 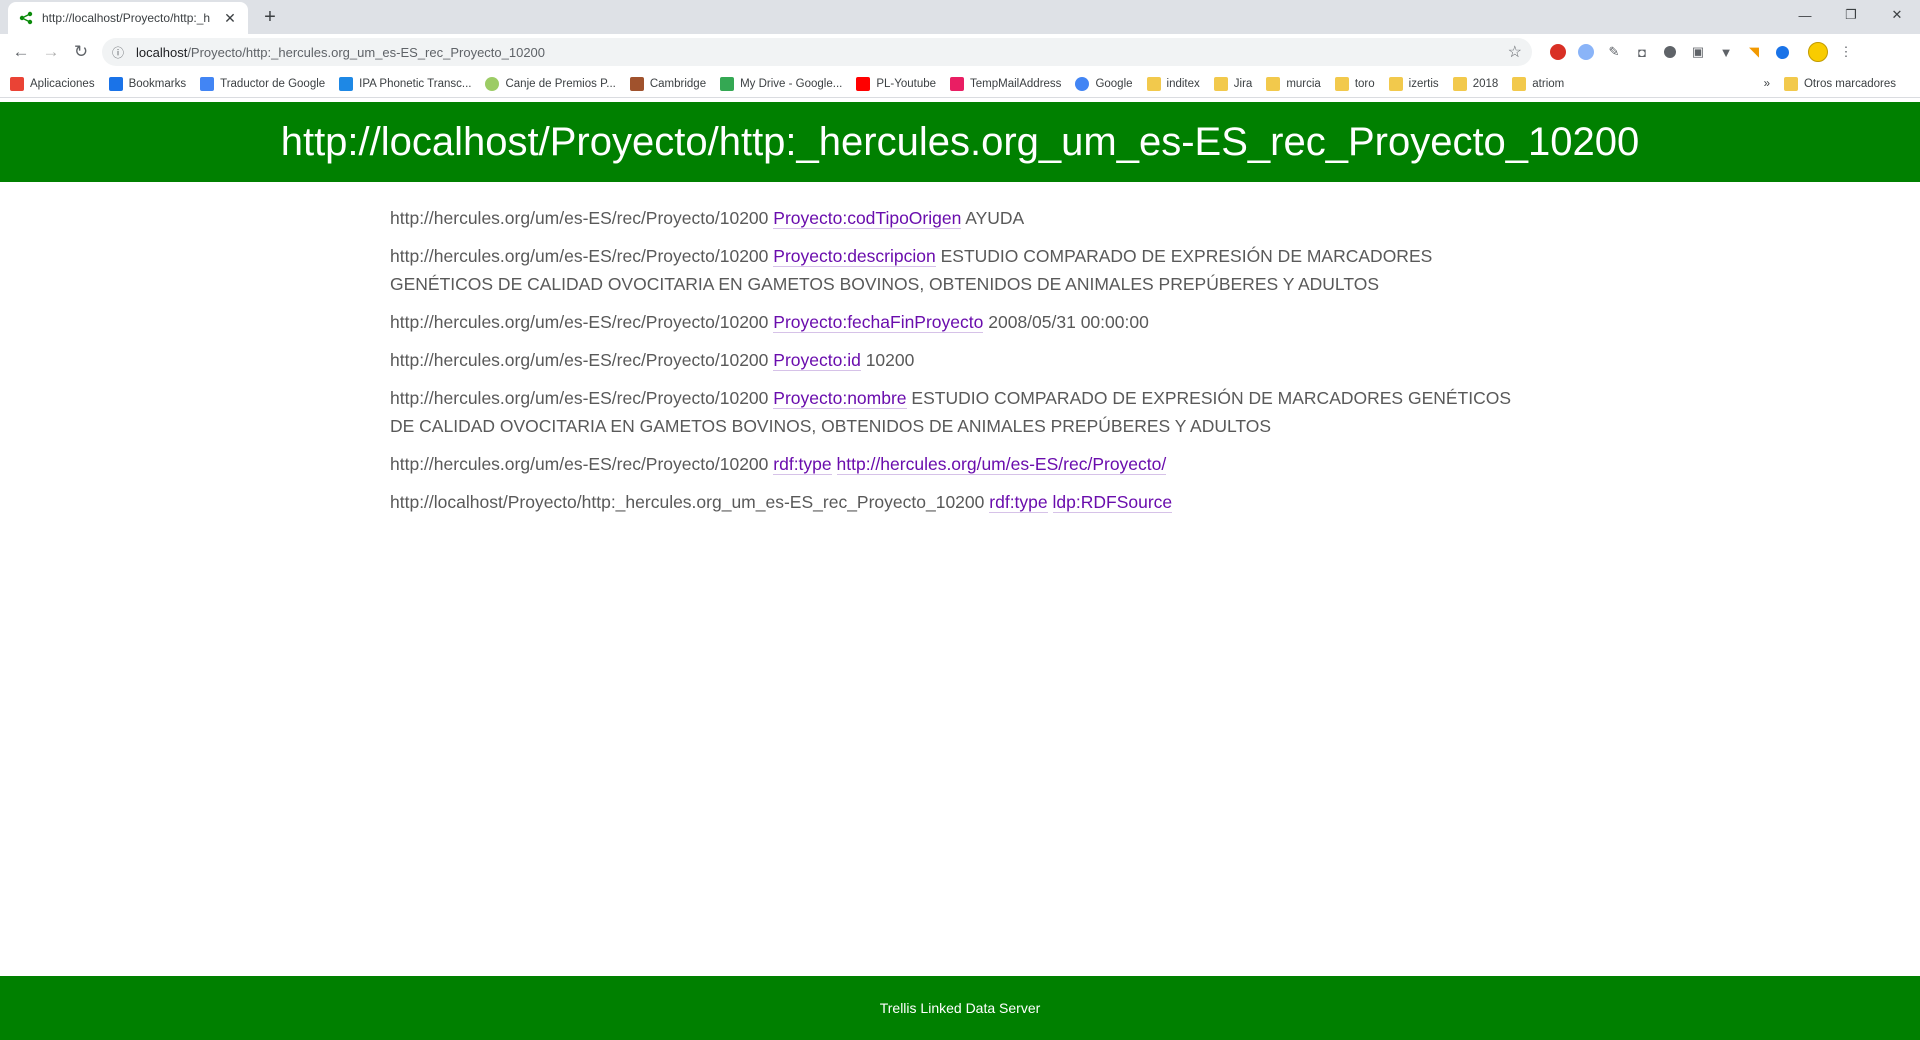 What do you see at coordinates (1897, 15) in the screenshot?
I see `close-window-icon: ✕` at bounding box center [1897, 15].